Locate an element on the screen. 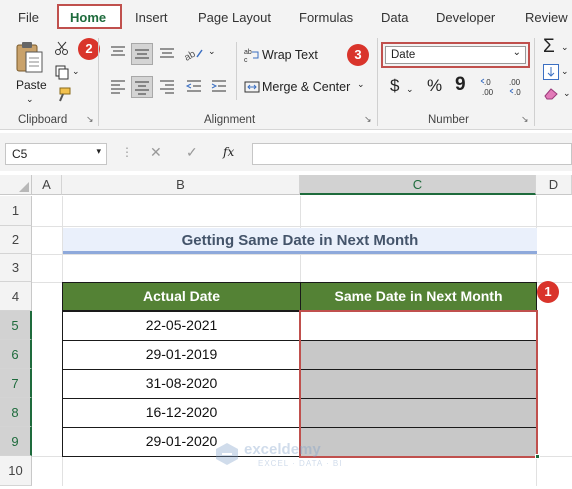 This screenshot has width=572, height=489. increase-indent-icon is located at coordinates (220, 87).